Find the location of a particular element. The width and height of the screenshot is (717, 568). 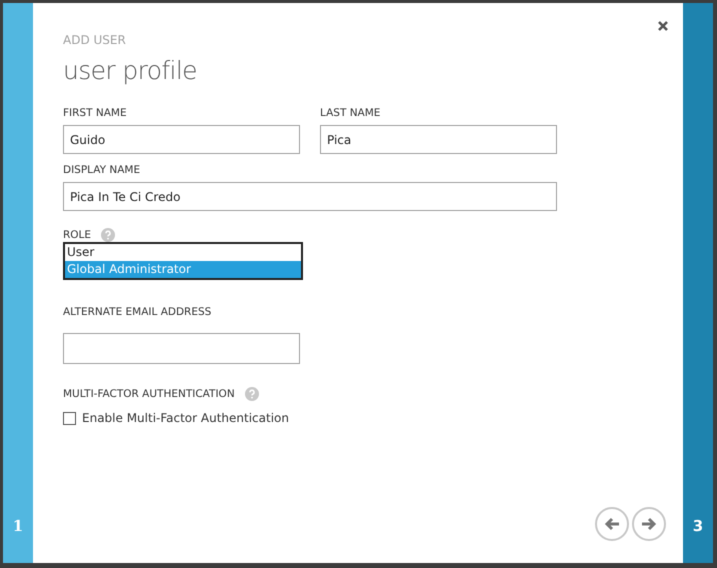

wizard-eyebrow: ADD USER is located at coordinates (95, 40).